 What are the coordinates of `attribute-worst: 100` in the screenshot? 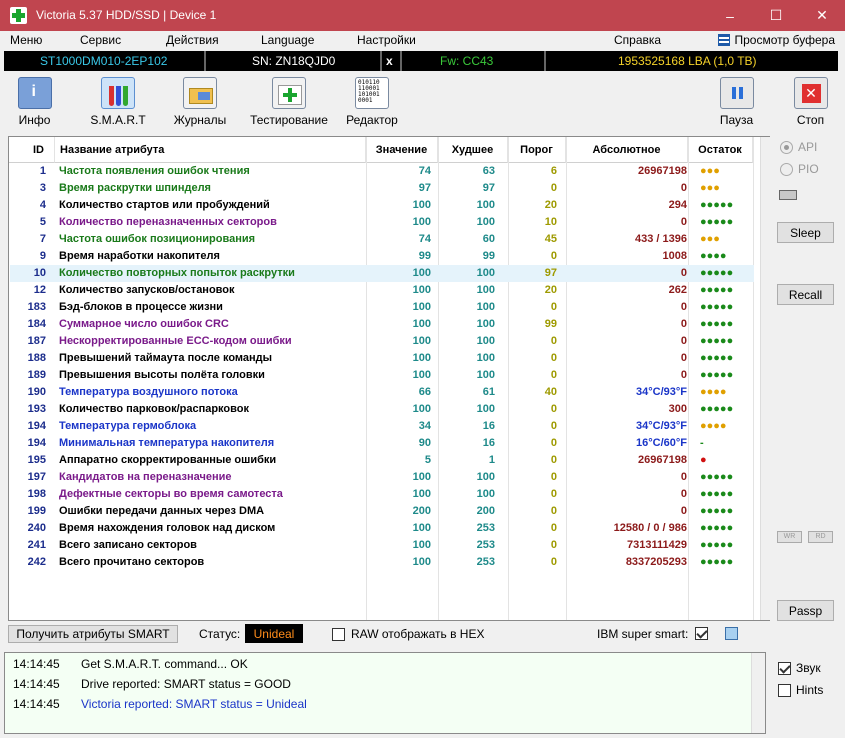 It's located at (485, 341).